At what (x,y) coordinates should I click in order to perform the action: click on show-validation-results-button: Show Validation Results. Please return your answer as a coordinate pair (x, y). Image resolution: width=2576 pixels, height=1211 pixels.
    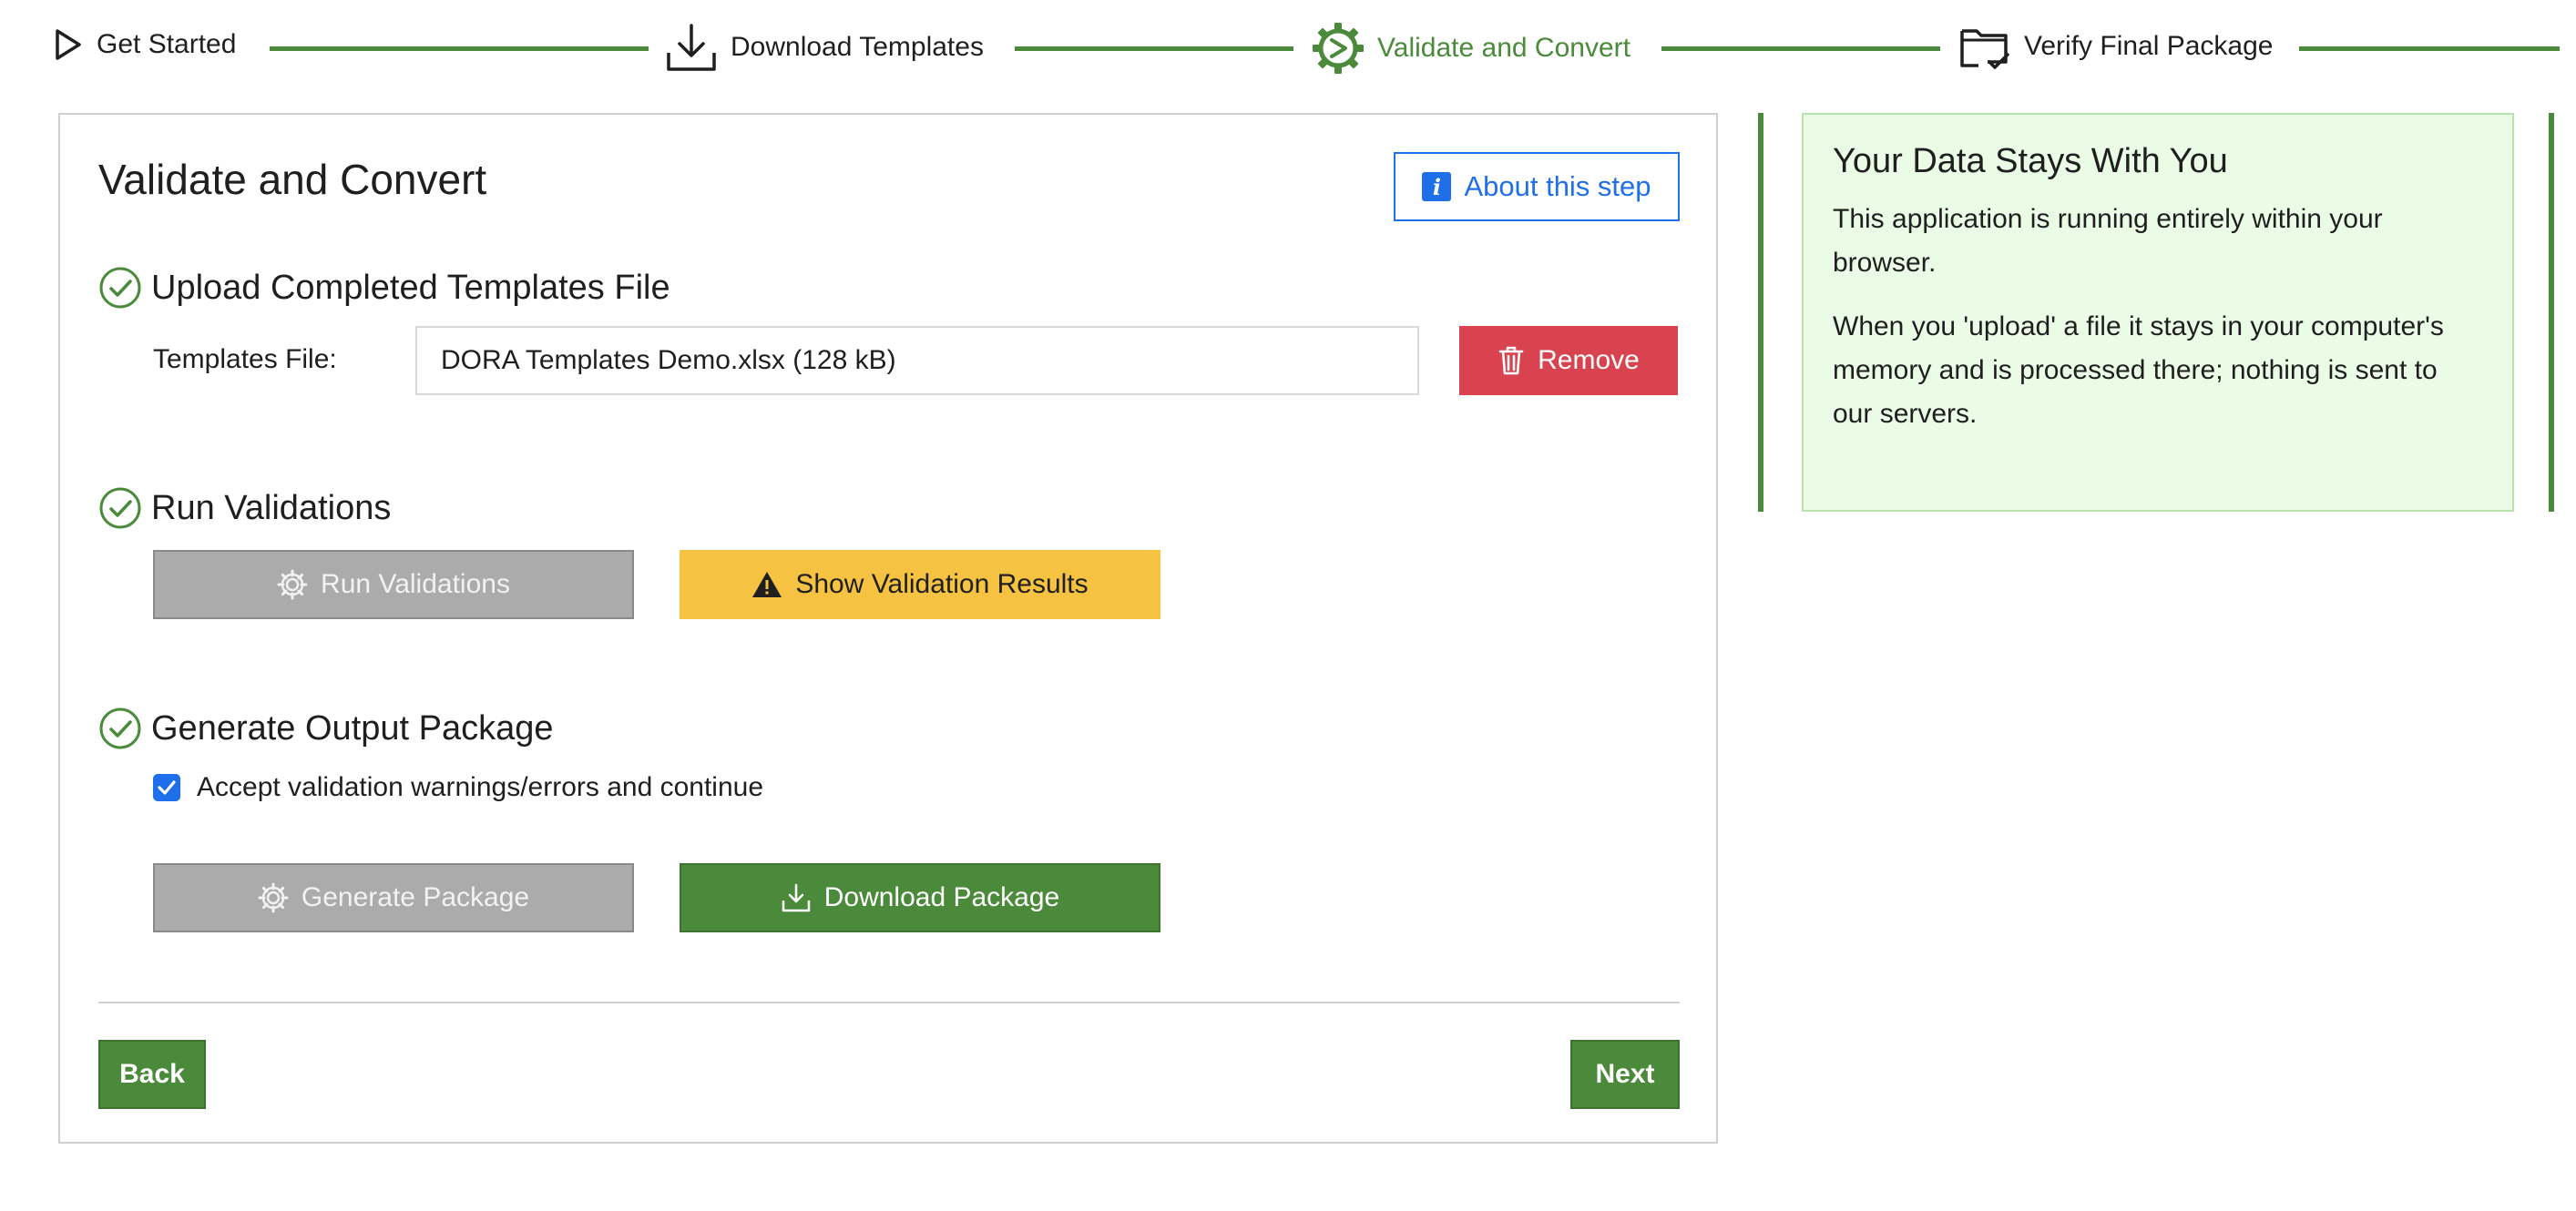
    Looking at the image, I should click on (920, 584).